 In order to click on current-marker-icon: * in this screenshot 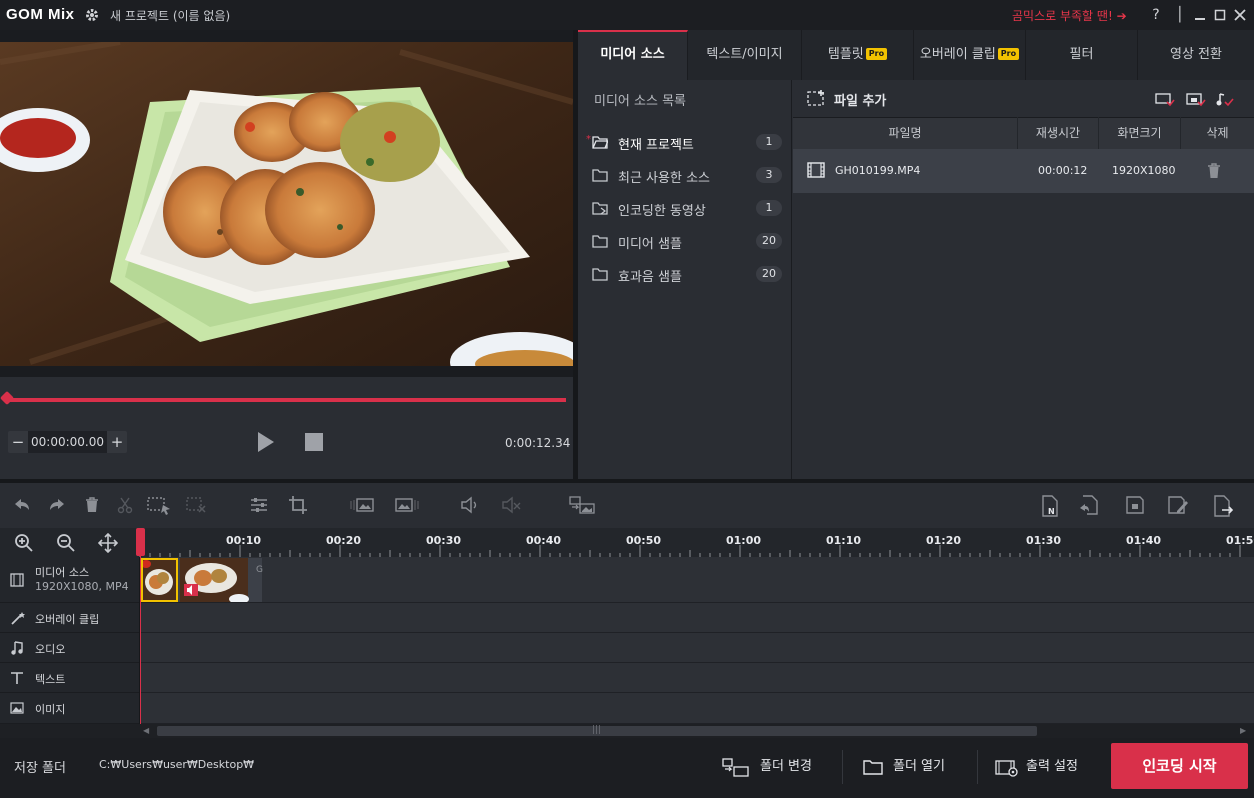, I will do `click(588, 139)`.